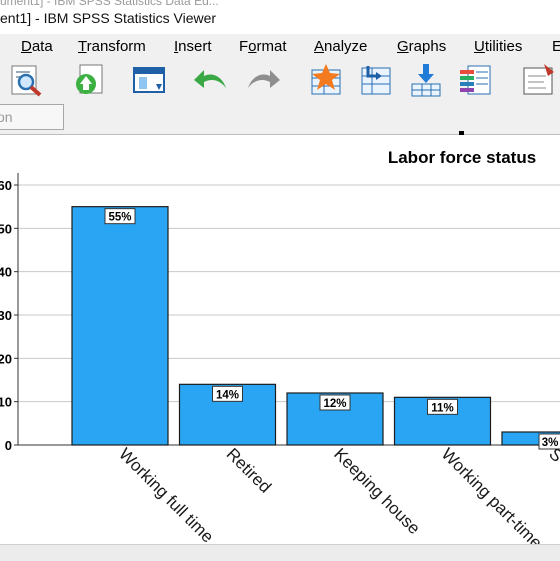  Describe the element at coordinates (6, 272) in the screenshot. I see `y-tick-label: 40` at that location.